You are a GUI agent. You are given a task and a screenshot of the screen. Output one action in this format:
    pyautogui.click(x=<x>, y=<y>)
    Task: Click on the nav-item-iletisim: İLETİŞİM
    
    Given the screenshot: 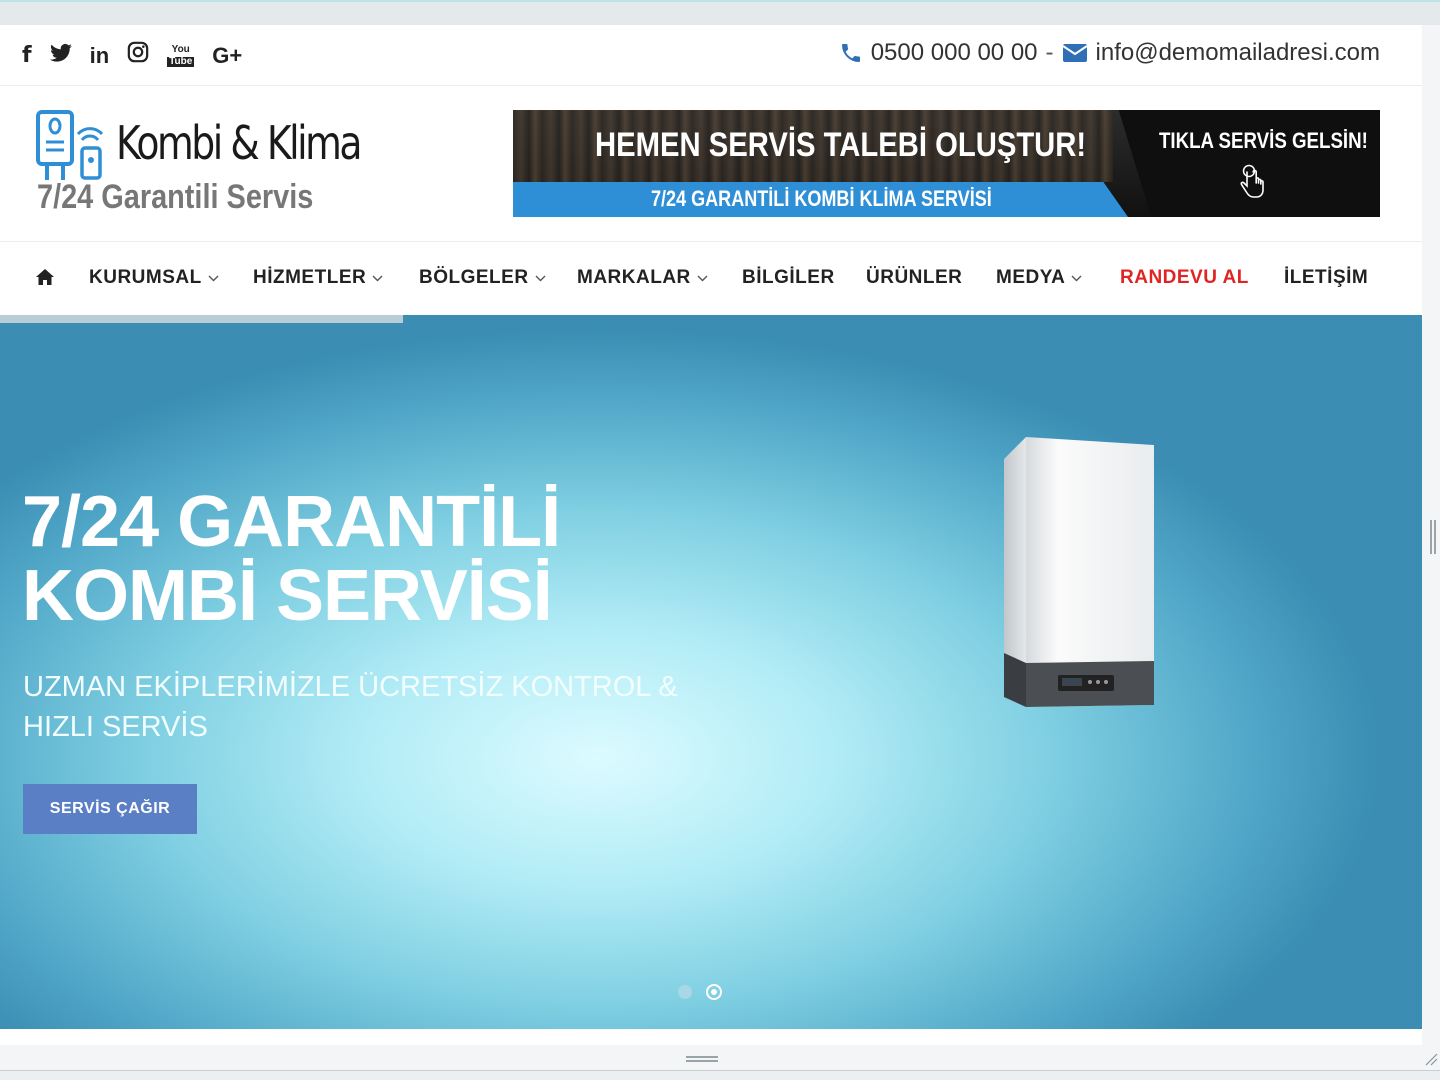 What is the action you would take?
    pyautogui.click(x=1326, y=278)
    